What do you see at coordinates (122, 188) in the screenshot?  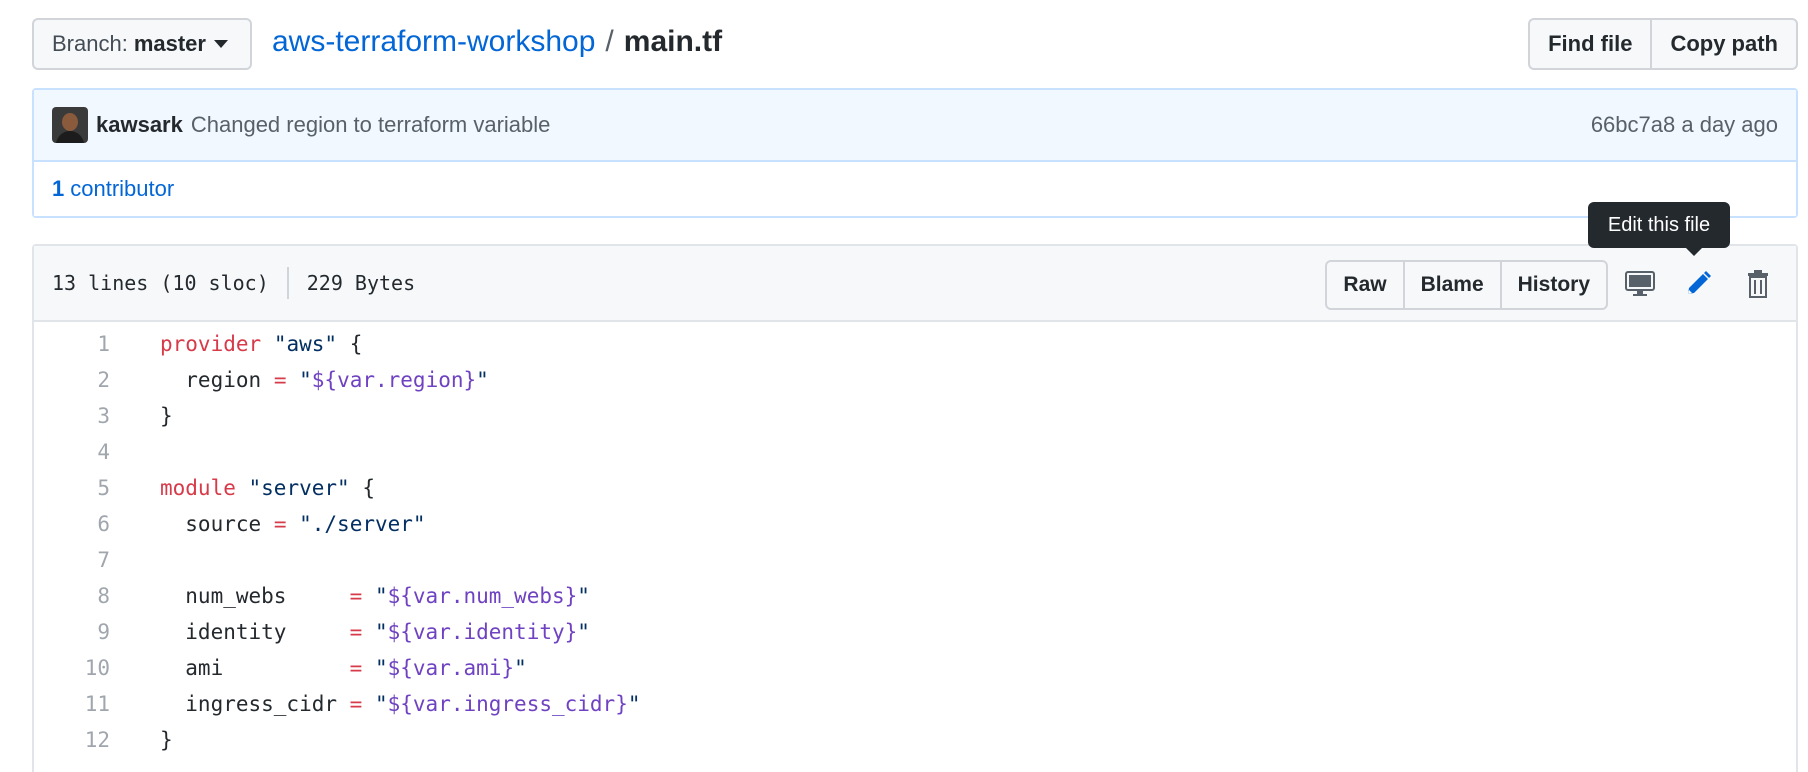 I see `contributor-label: contributor` at bounding box center [122, 188].